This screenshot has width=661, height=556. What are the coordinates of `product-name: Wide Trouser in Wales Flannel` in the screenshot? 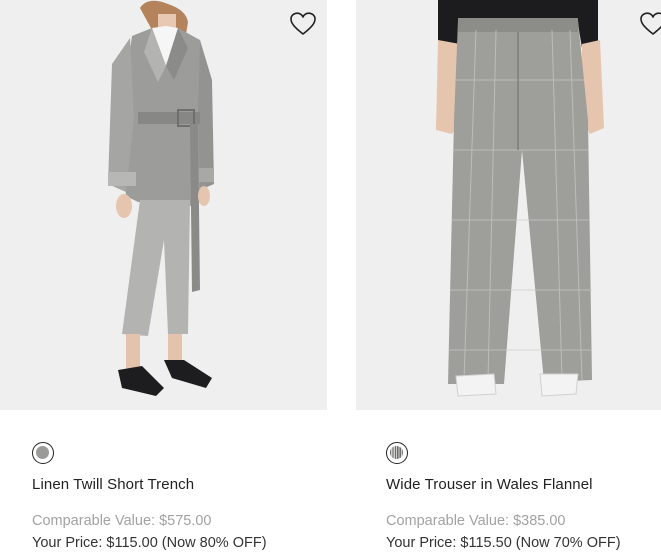 It's located at (489, 484).